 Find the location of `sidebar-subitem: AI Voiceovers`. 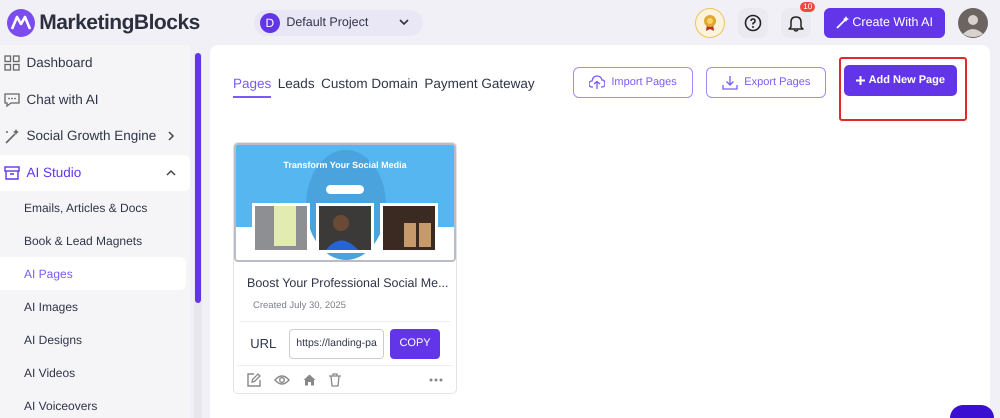

sidebar-subitem: AI Voiceovers is located at coordinates (95, 403).